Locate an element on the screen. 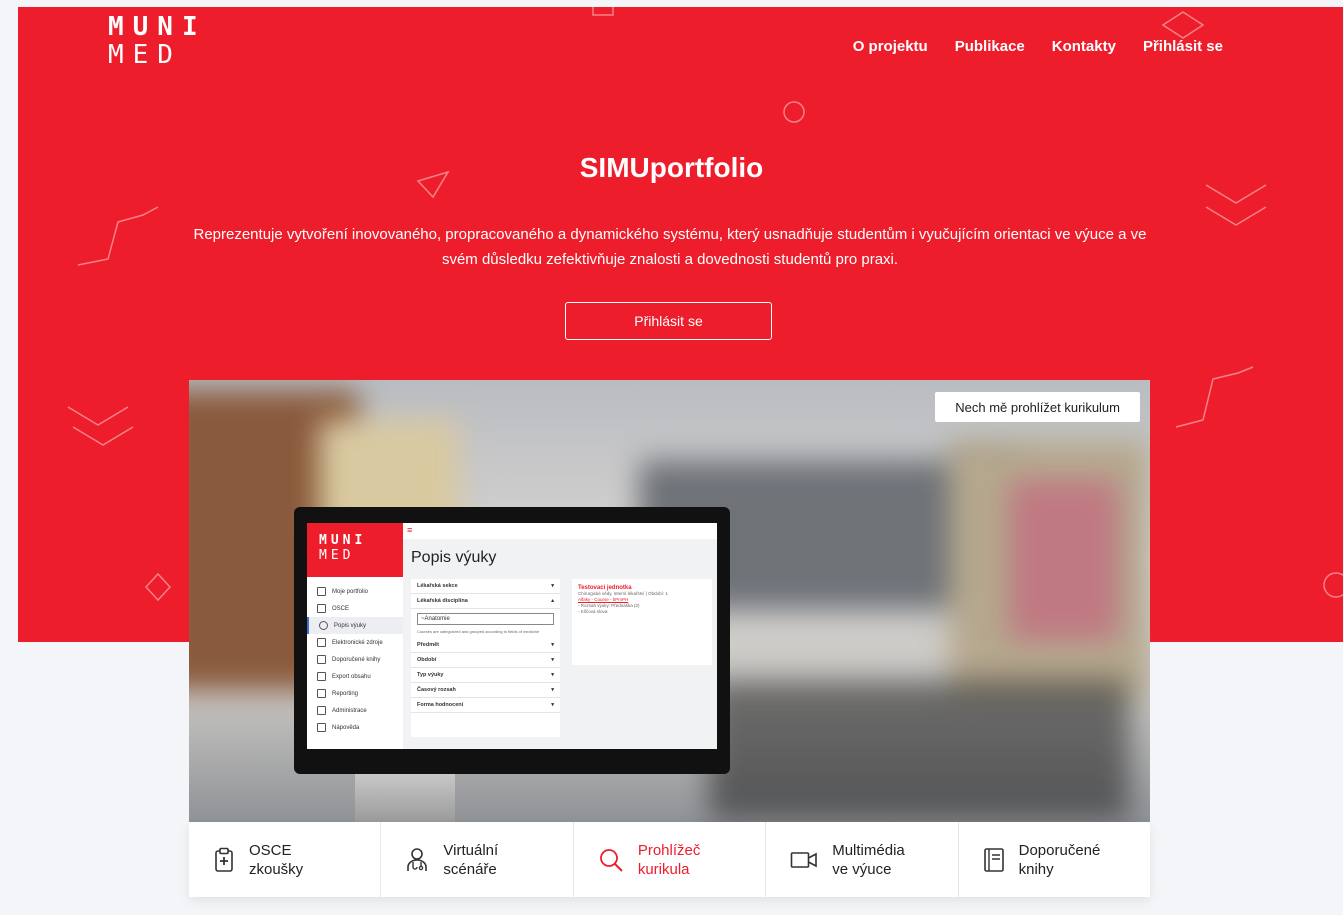 The image size is (1343, 915). video-camera-icon is located at coordinates (804, 859).